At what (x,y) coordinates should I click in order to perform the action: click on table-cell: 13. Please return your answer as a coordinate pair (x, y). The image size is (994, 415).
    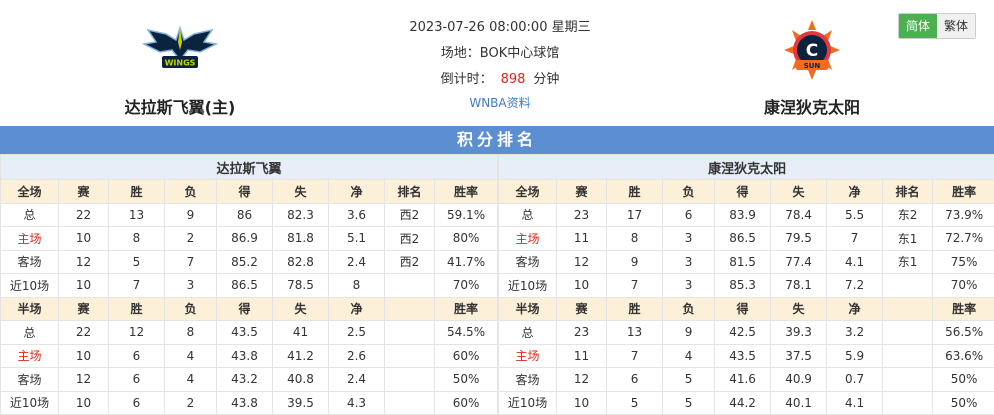
    Looking at the image, I should click on (136, 214).